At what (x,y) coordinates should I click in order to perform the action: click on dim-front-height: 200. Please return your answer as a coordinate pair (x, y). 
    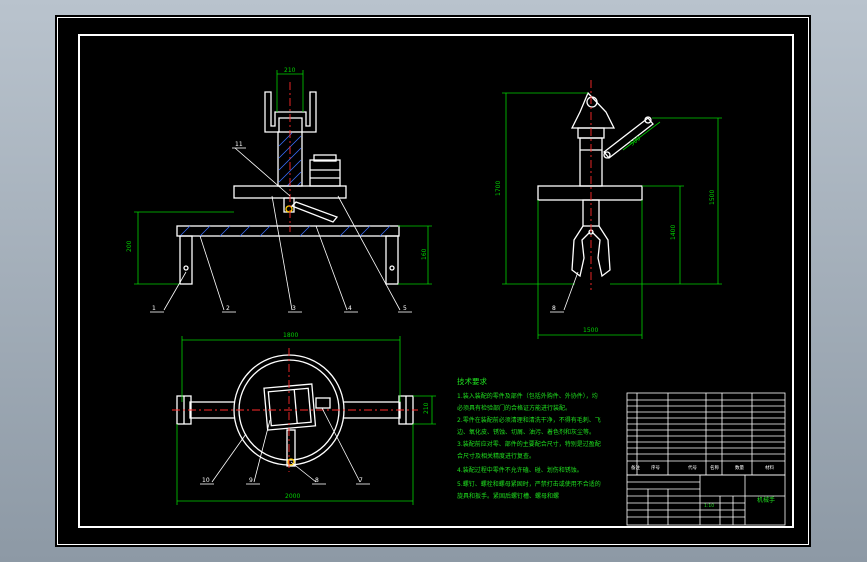
    Looking at the image, I should click on (129, 246).